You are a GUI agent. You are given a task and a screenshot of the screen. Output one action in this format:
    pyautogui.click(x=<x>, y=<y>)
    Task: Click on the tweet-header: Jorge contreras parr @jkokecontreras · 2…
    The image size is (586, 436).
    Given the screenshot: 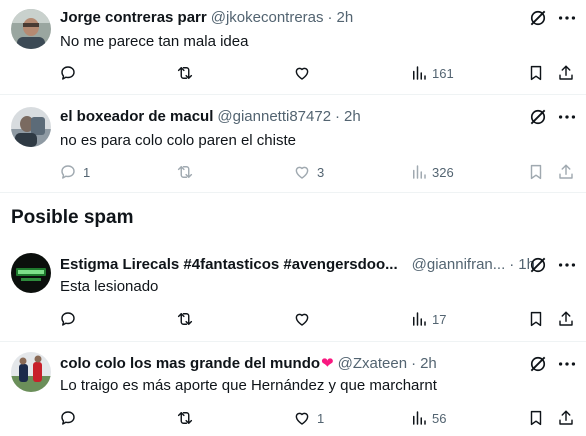 What is the action you would take?
    pyautogui.click(x=206, y=18)
    